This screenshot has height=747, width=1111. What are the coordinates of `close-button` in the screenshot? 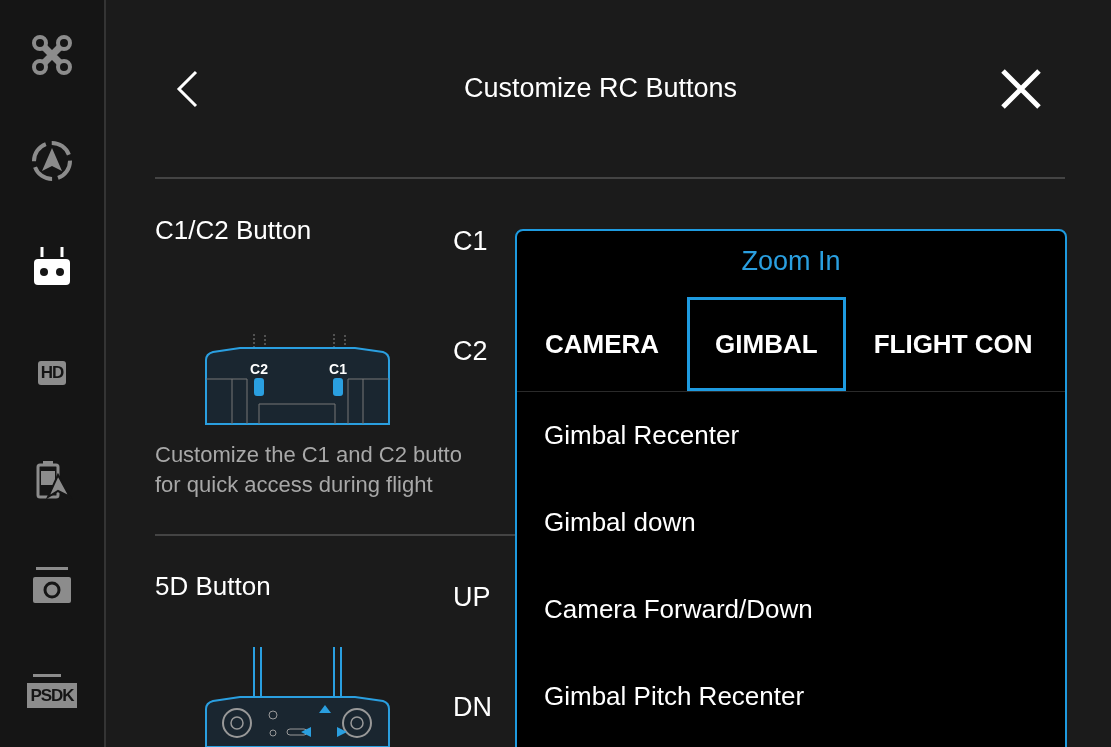 It's located at (1021, 88).